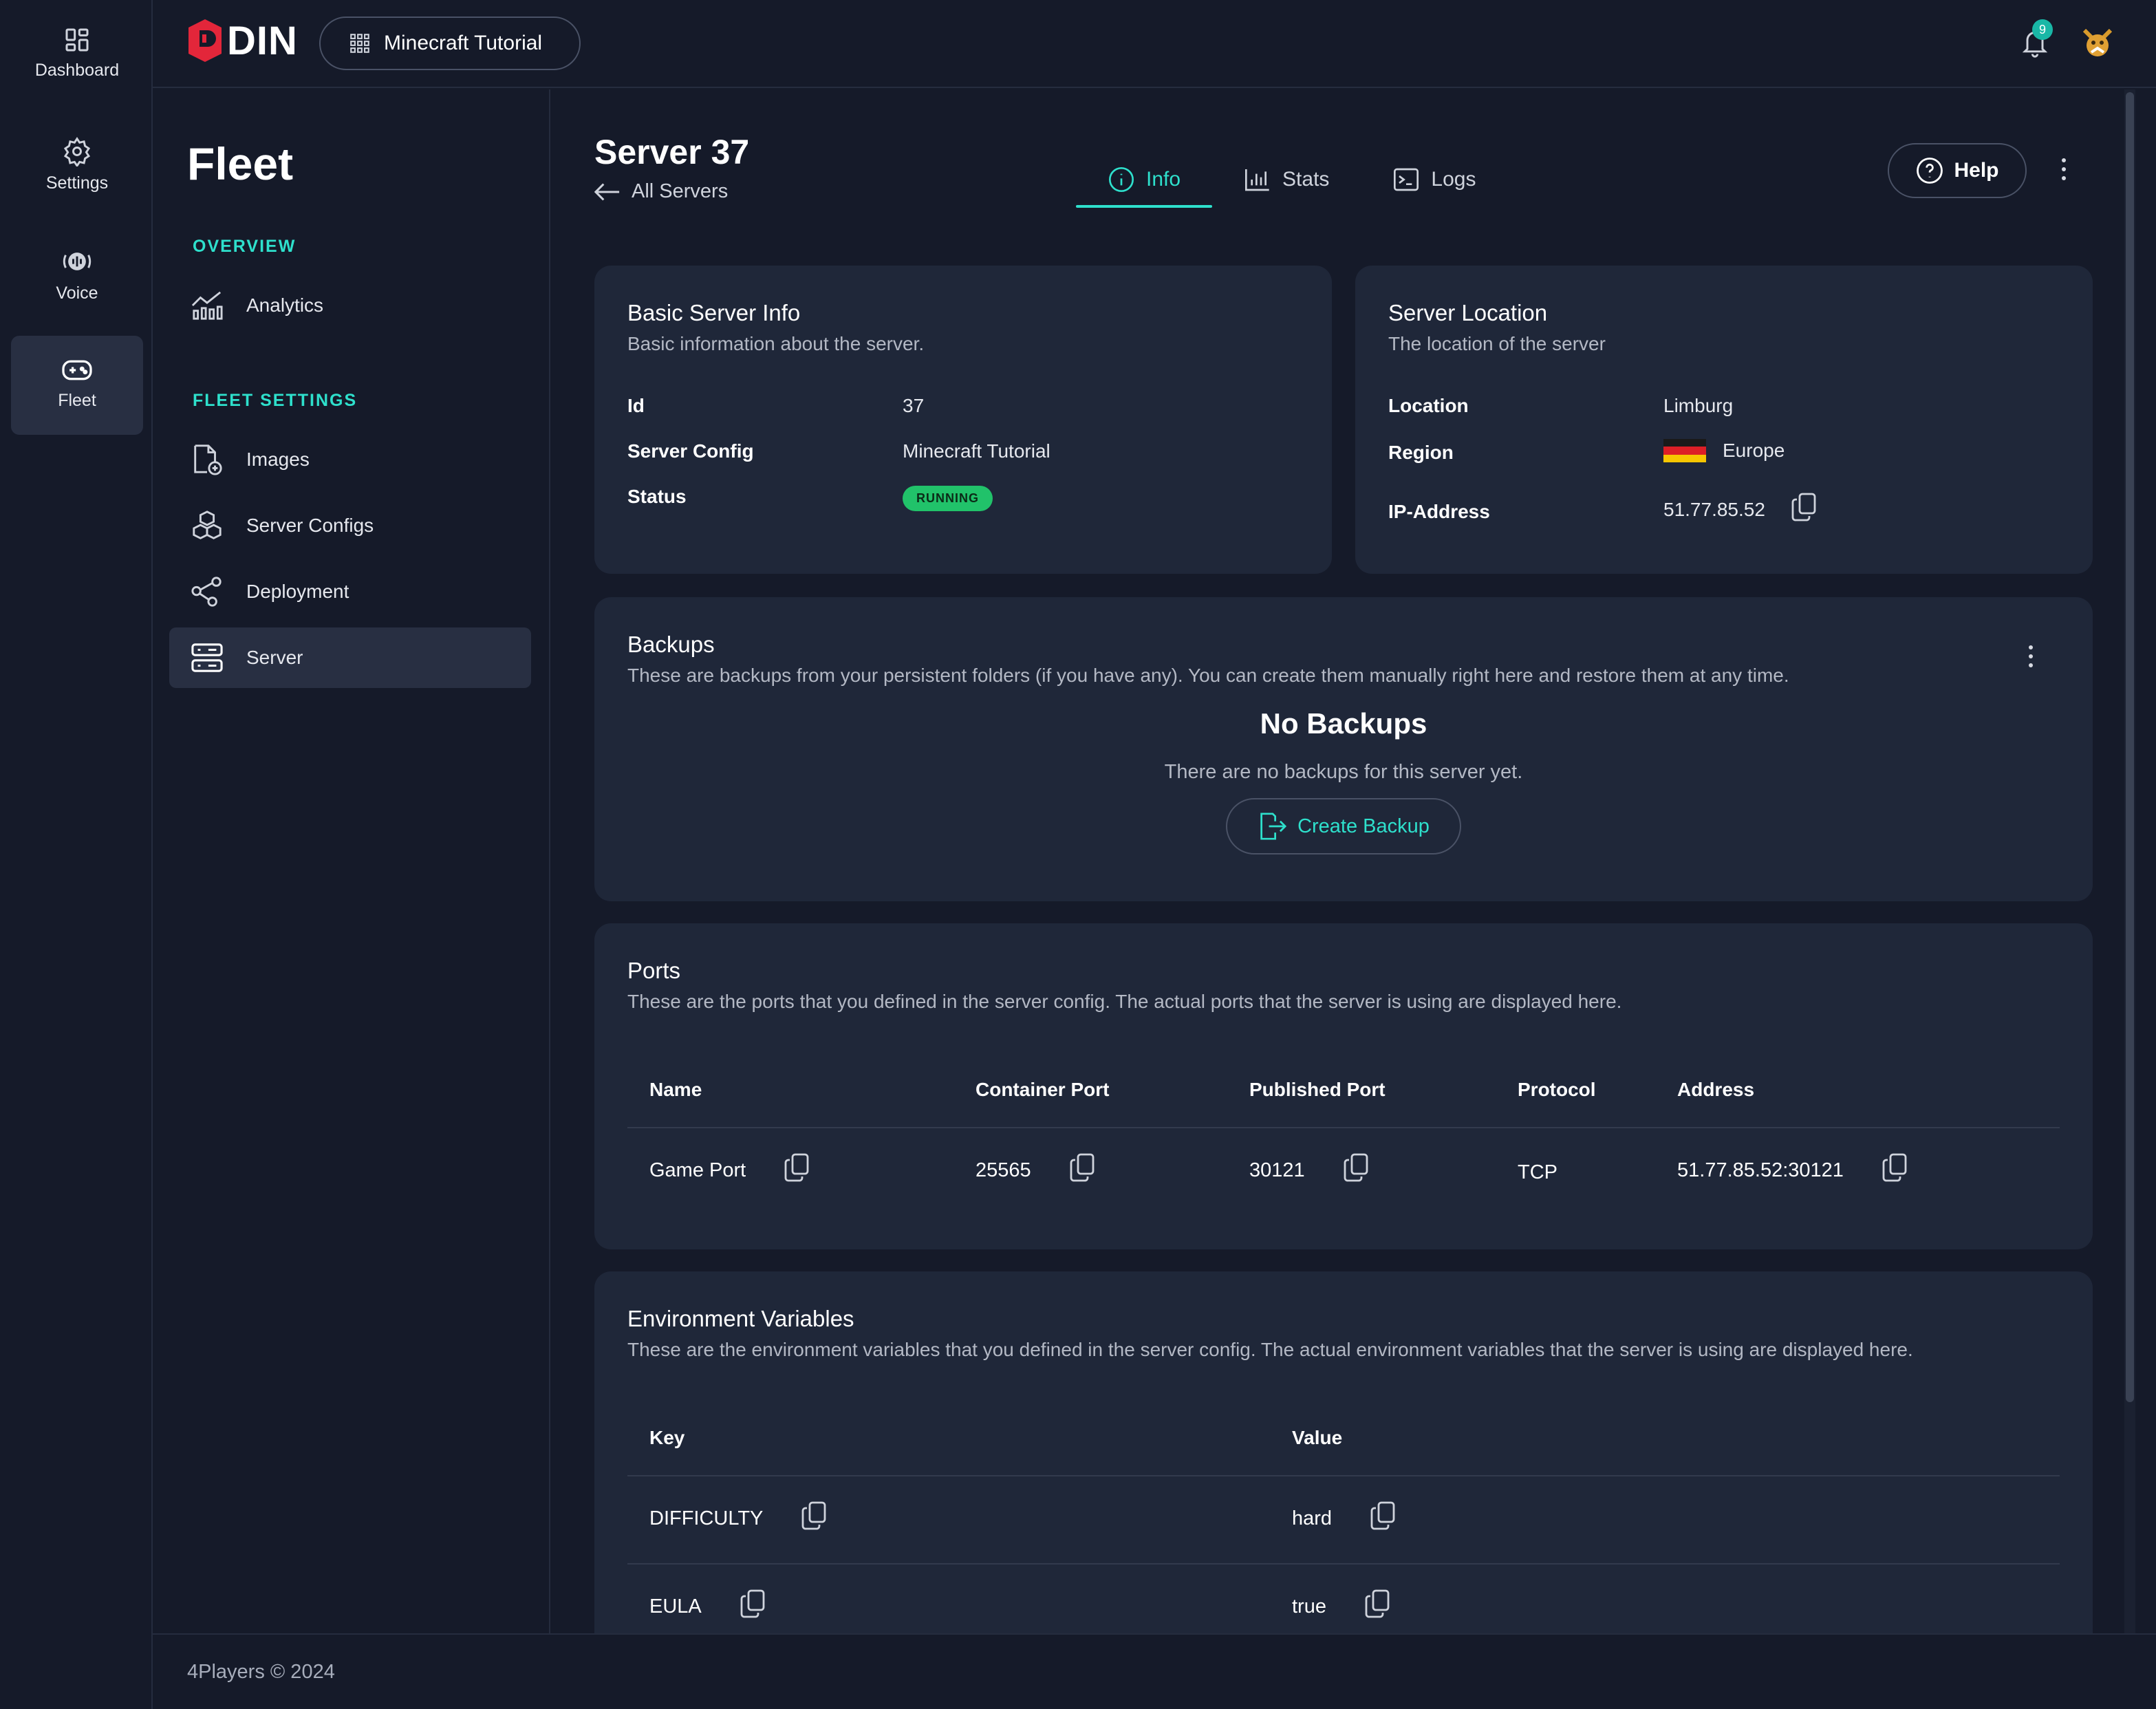  Describe the element at coordinates (1273, 826) in the screenshot. I see `file-export-icon` at that location.